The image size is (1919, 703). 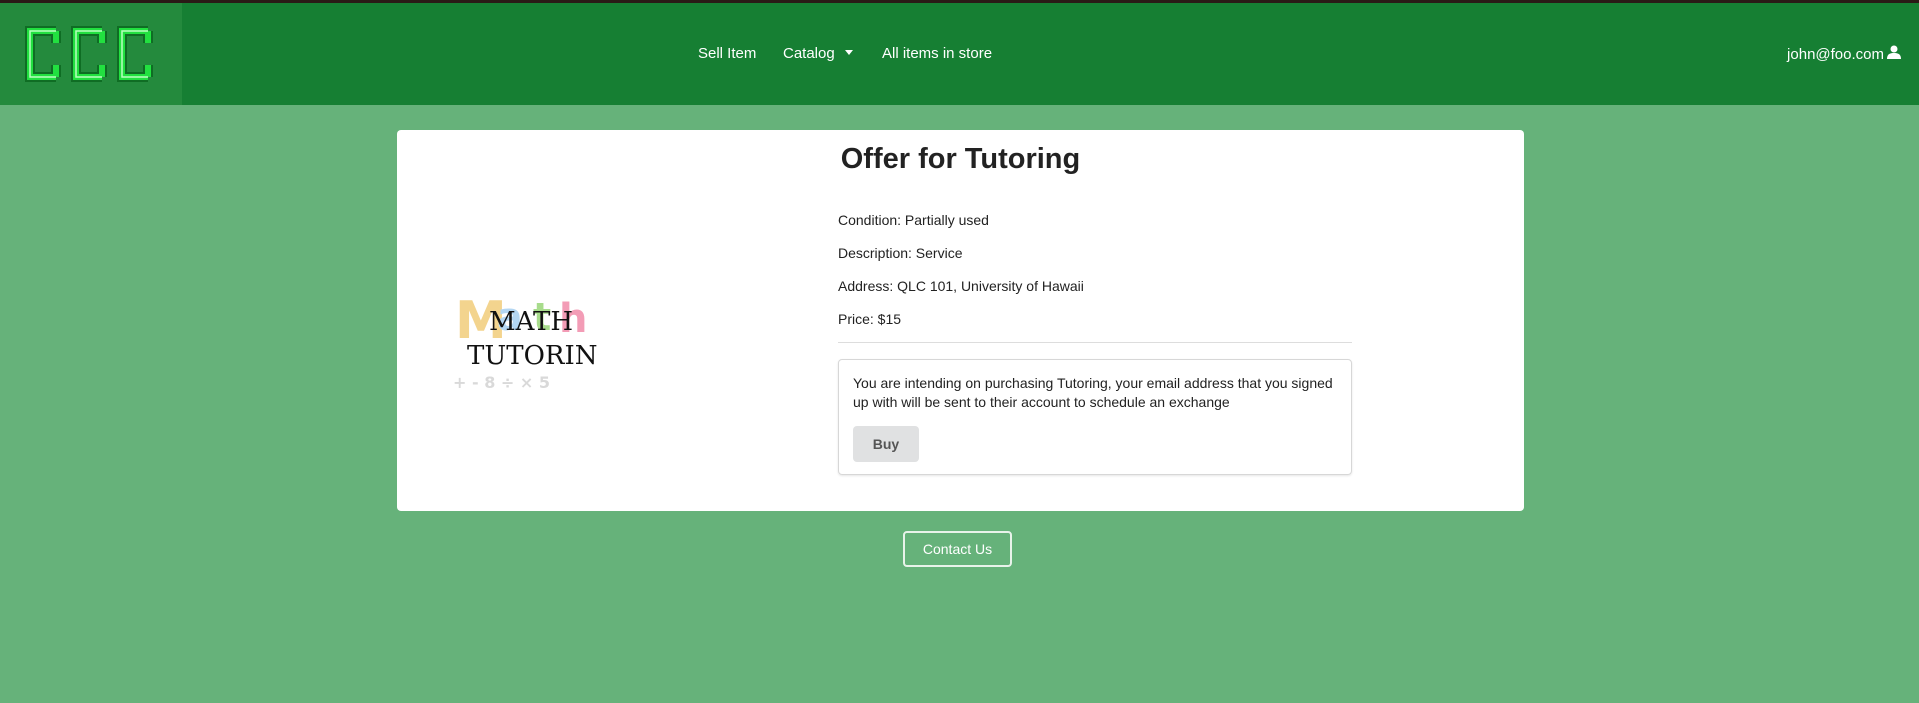 What do you see at coordinates (961, 286) in the screenshot?
I see `address-text: Address: QLC 101, University of Hawaii` at bounding box center [961, 286].